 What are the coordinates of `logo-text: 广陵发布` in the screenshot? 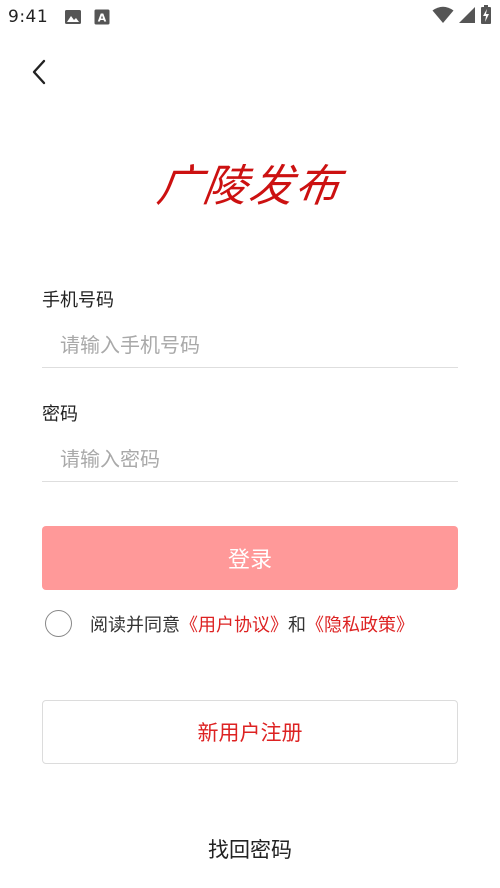 It's located at (249, 186).